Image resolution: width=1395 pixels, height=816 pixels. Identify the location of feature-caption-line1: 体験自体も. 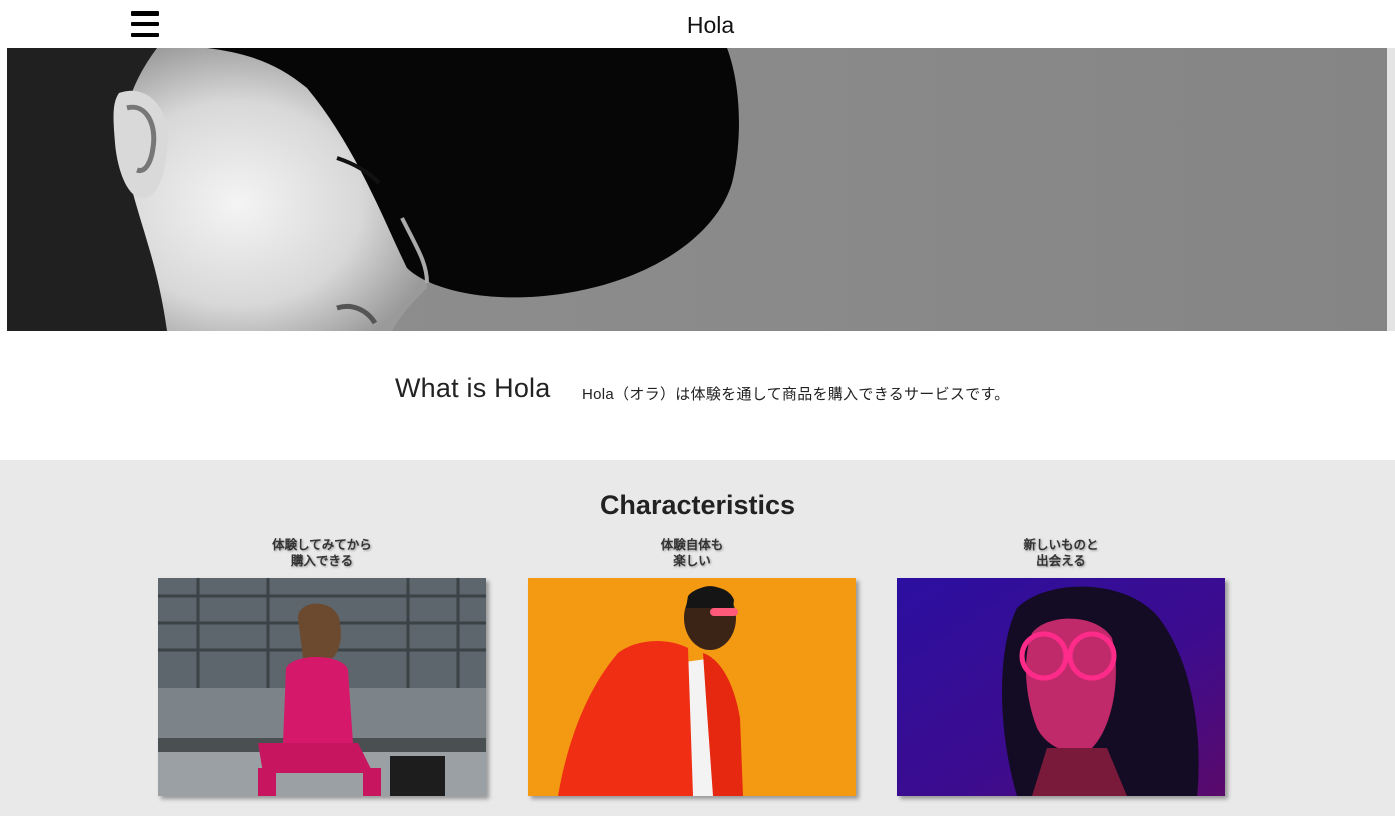
(692, 545).